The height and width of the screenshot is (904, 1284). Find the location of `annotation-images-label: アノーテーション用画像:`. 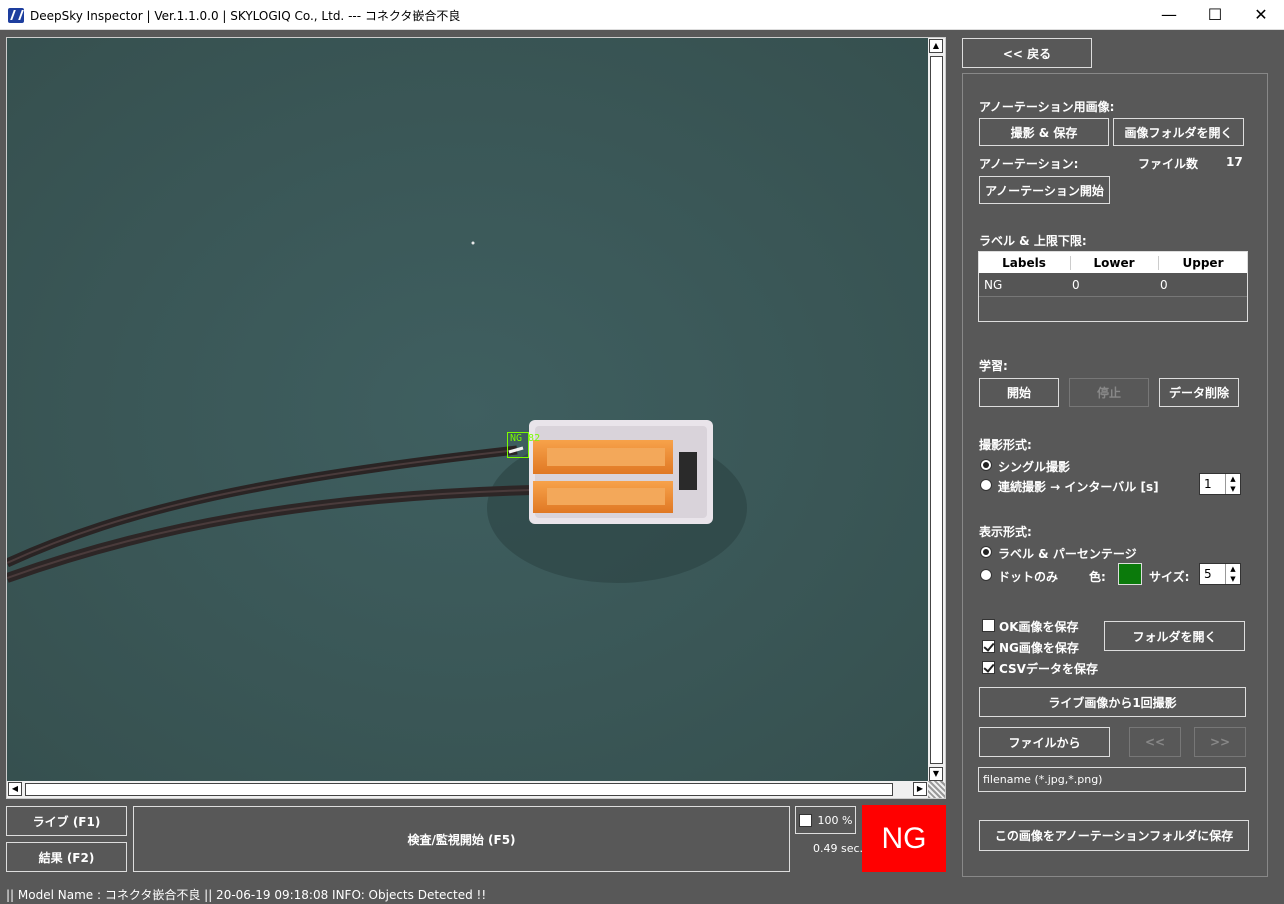

annotation-images-label: アノーテーション用画像: is located at coordinates (1047, 107).